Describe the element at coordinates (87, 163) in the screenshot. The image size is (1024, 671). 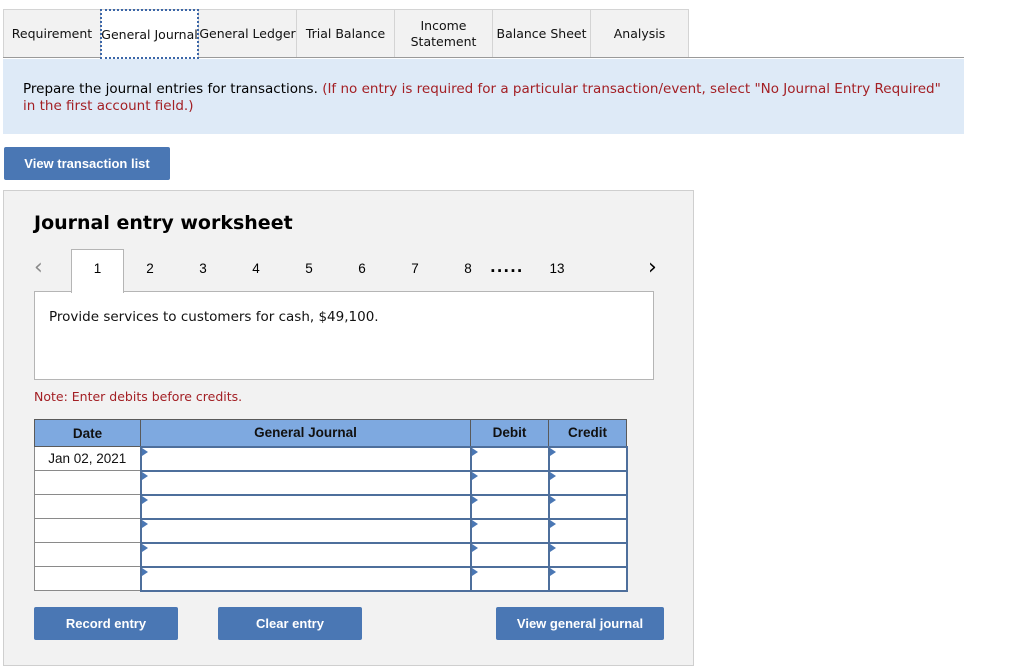
I see `view-transaction-list-button: View transaction list` at that location.